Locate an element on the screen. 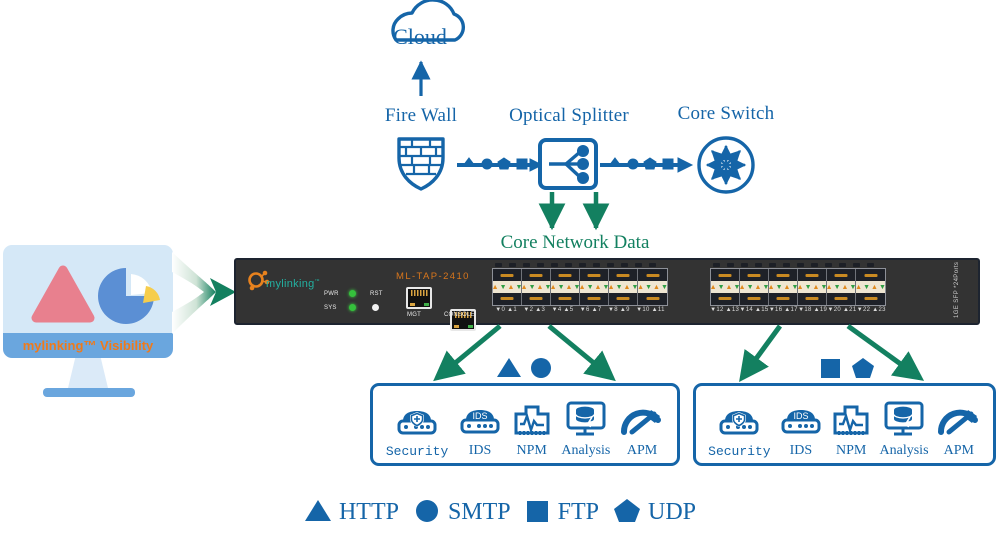  sfp-port-group-right: ▲ ▼ ▲ ▼ ▲ ▼ ▲ ▼ ▲ ▼ ▲ ▼ ▲ ▼ ▲ ▼ ▲ ▼ ▲ ▼ ▲ ▼ ▲ ▼ is located at coordinates (798, 287).